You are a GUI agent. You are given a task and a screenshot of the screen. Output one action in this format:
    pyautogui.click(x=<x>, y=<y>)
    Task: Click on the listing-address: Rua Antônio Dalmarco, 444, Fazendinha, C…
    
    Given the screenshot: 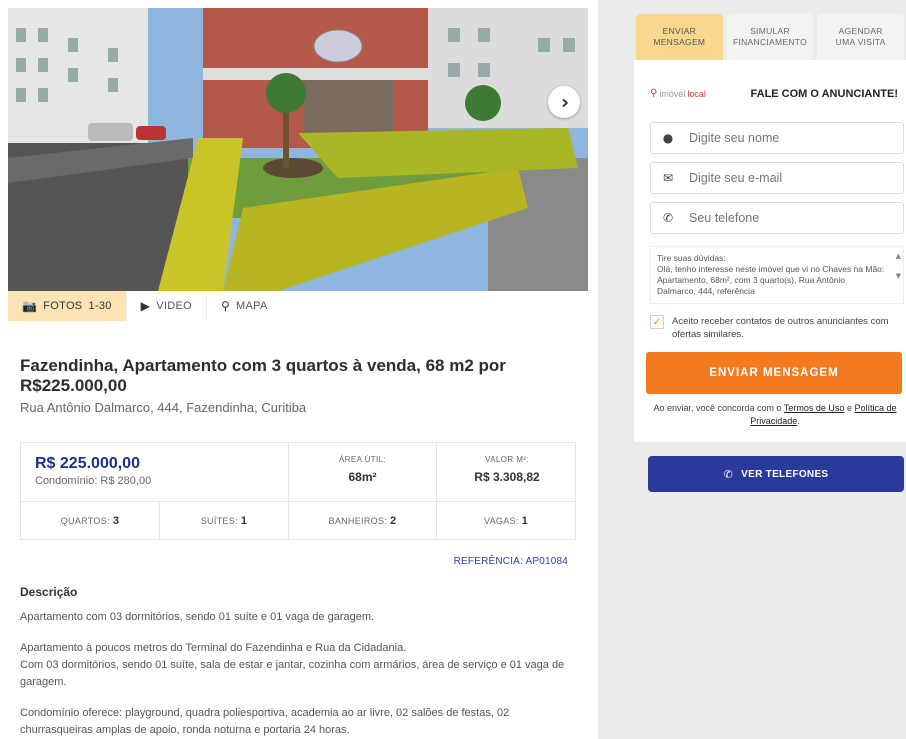 What is the action you would take?
    pyautogui.click(x=163, y=407)
    